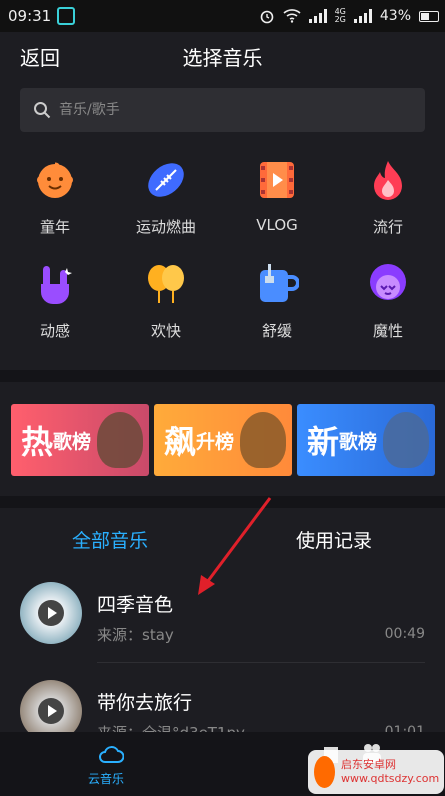 This screenshot has width=445, height=796. Describe the element at coordinates (166, 284) in the screenshot. I see `balloon-icon` at that location.